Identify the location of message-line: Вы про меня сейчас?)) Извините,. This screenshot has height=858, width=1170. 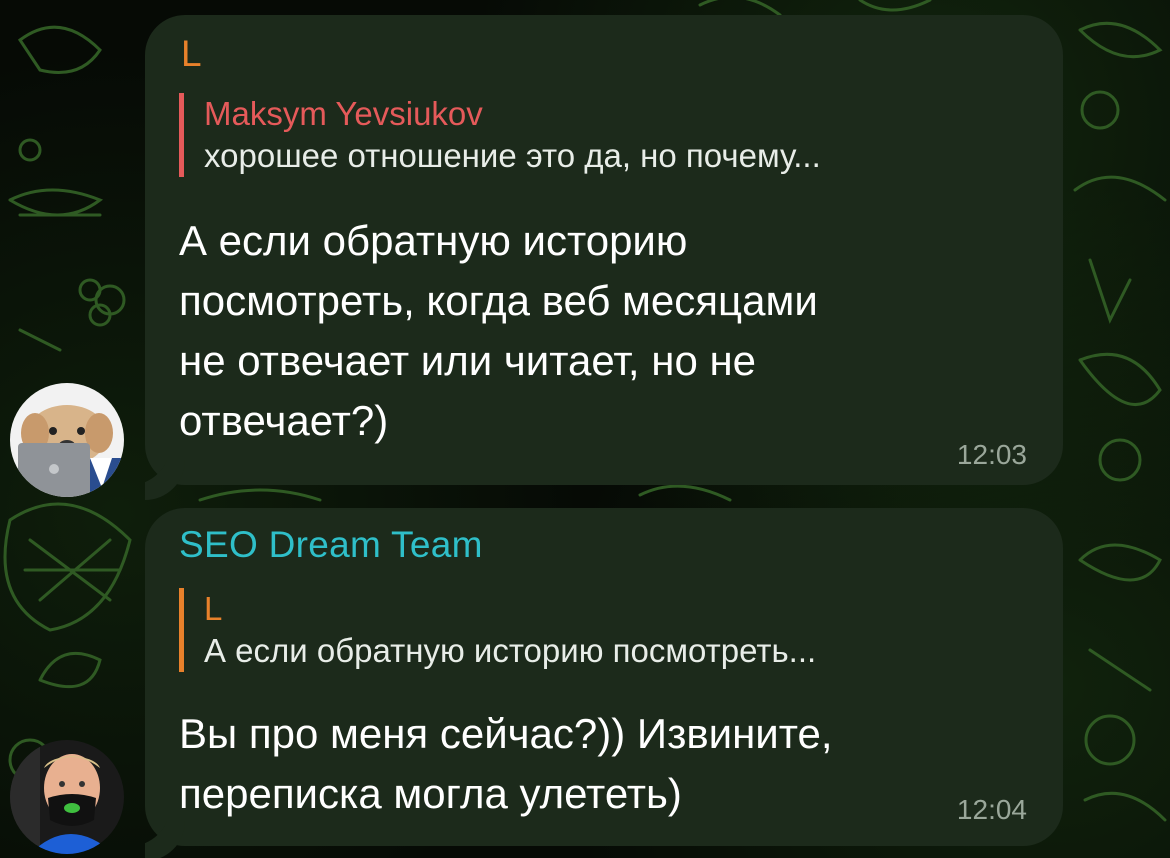
(506, 733).